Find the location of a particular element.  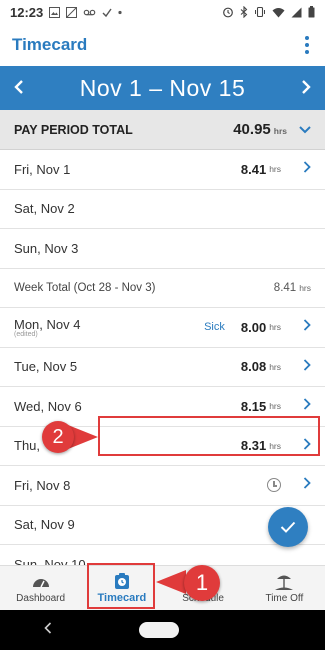

alarm-icon is located at coordinates (228, 12).